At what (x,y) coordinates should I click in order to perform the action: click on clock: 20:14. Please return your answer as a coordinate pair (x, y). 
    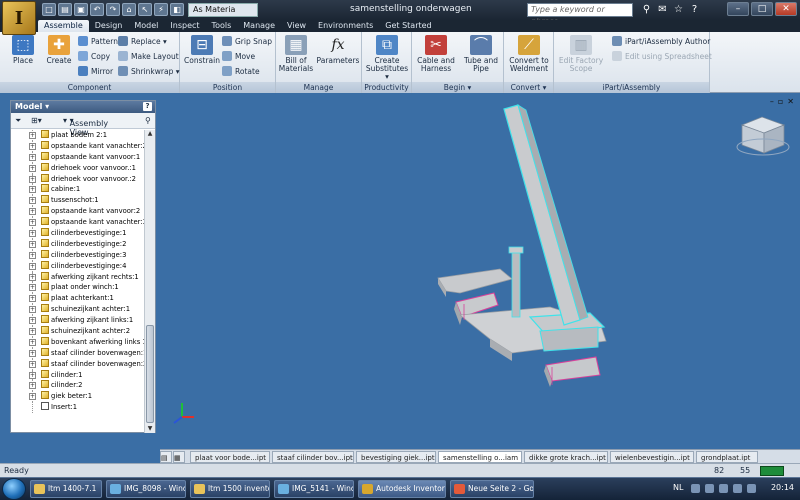
    Looking at the image, I should click on (782, 487).